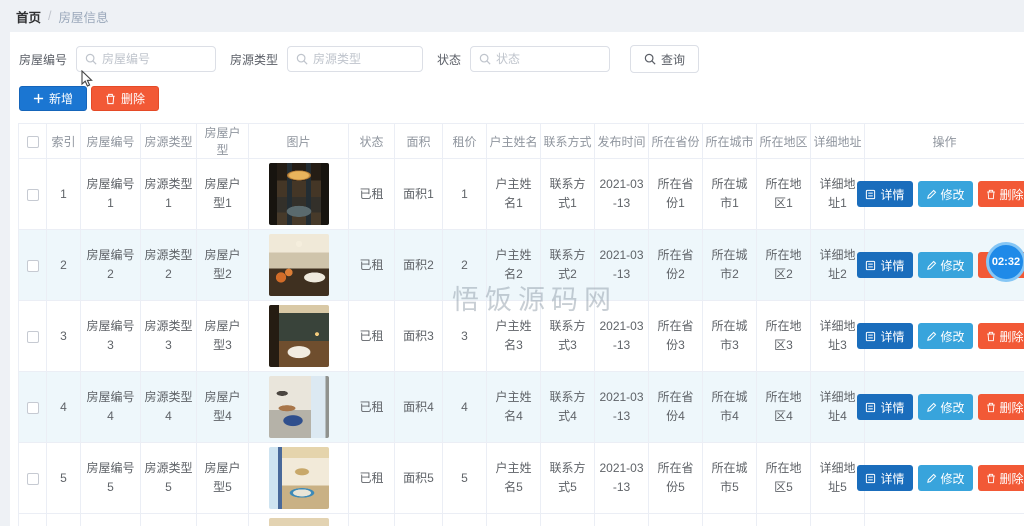  Describe the element at coordinates (61, 99) in the screenshot. I see `add-button-label: 新增` at that location.